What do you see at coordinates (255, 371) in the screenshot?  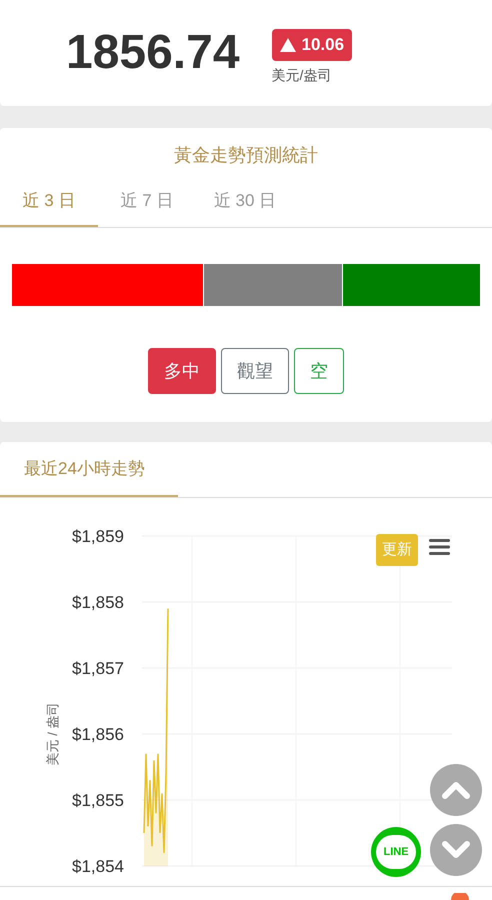 I see `forecast-button: 觀望` at bounding box center [255, 371].